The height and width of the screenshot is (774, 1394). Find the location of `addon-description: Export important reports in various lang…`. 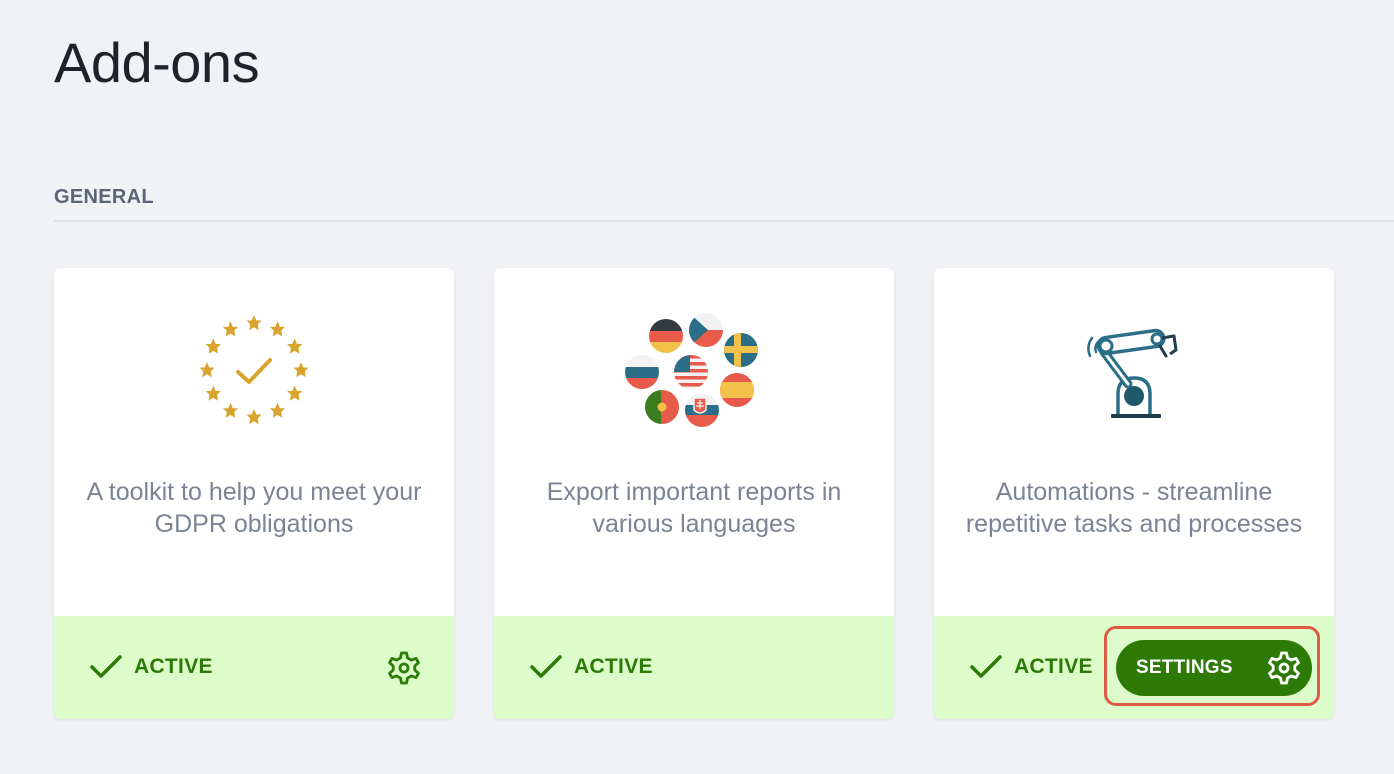

addon-description: Export important reports in various lang… is located at coordinates (694, 508).